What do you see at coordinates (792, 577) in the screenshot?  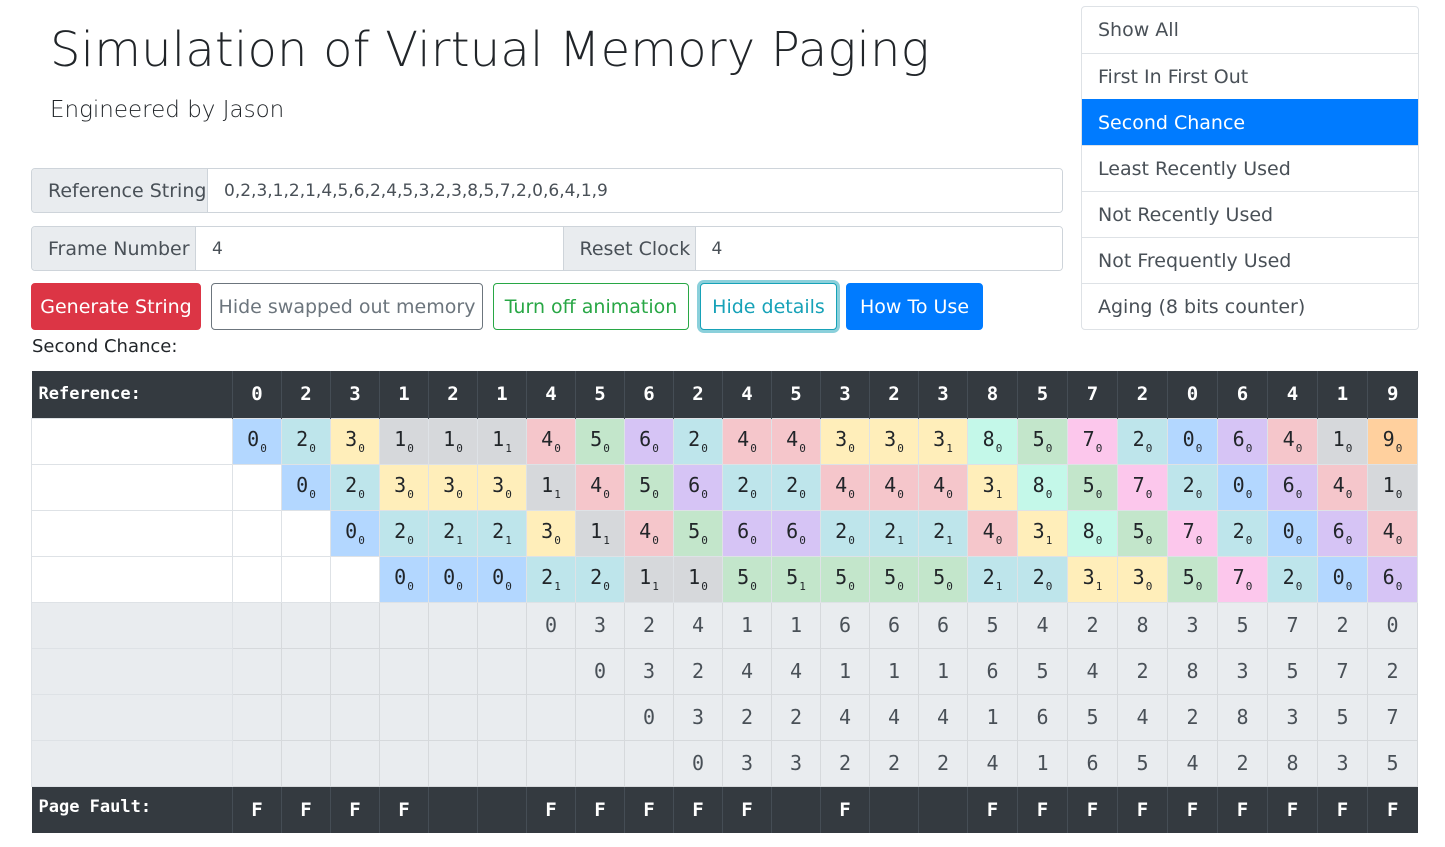 I see `frame-page: 5` at bounding box center [792, 577].